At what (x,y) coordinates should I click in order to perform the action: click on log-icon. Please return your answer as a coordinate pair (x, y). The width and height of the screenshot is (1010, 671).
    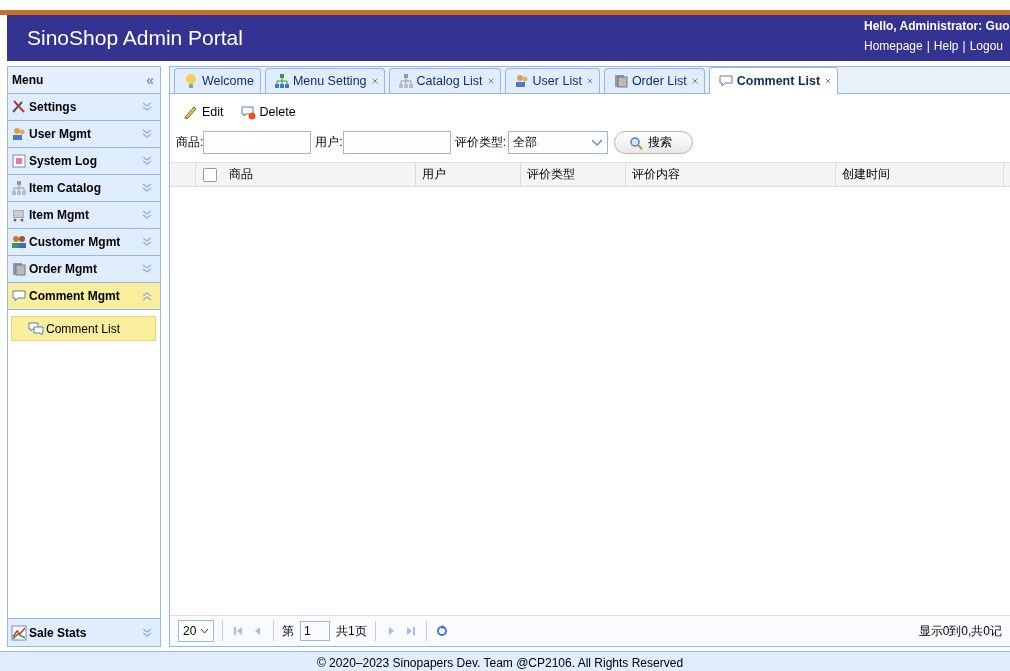
    Looking at the image, I should click on (19, 161).